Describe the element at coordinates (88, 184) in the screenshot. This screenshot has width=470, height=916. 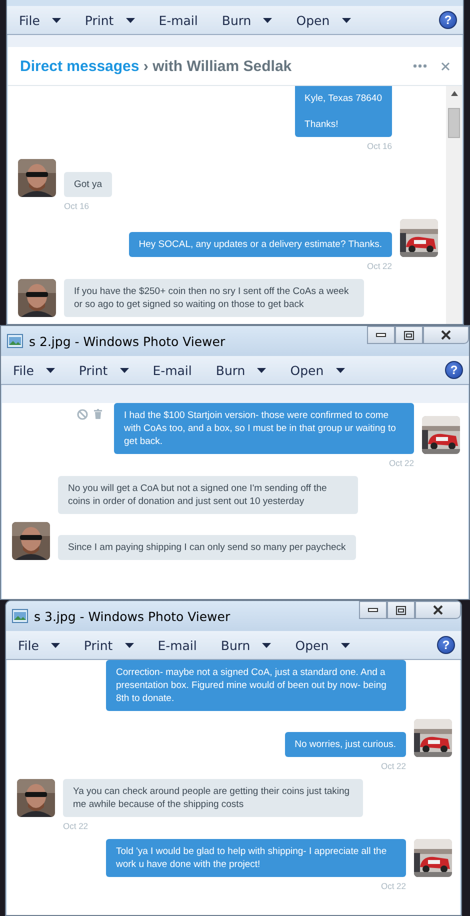
I see `message-text: Got ya` at that location.